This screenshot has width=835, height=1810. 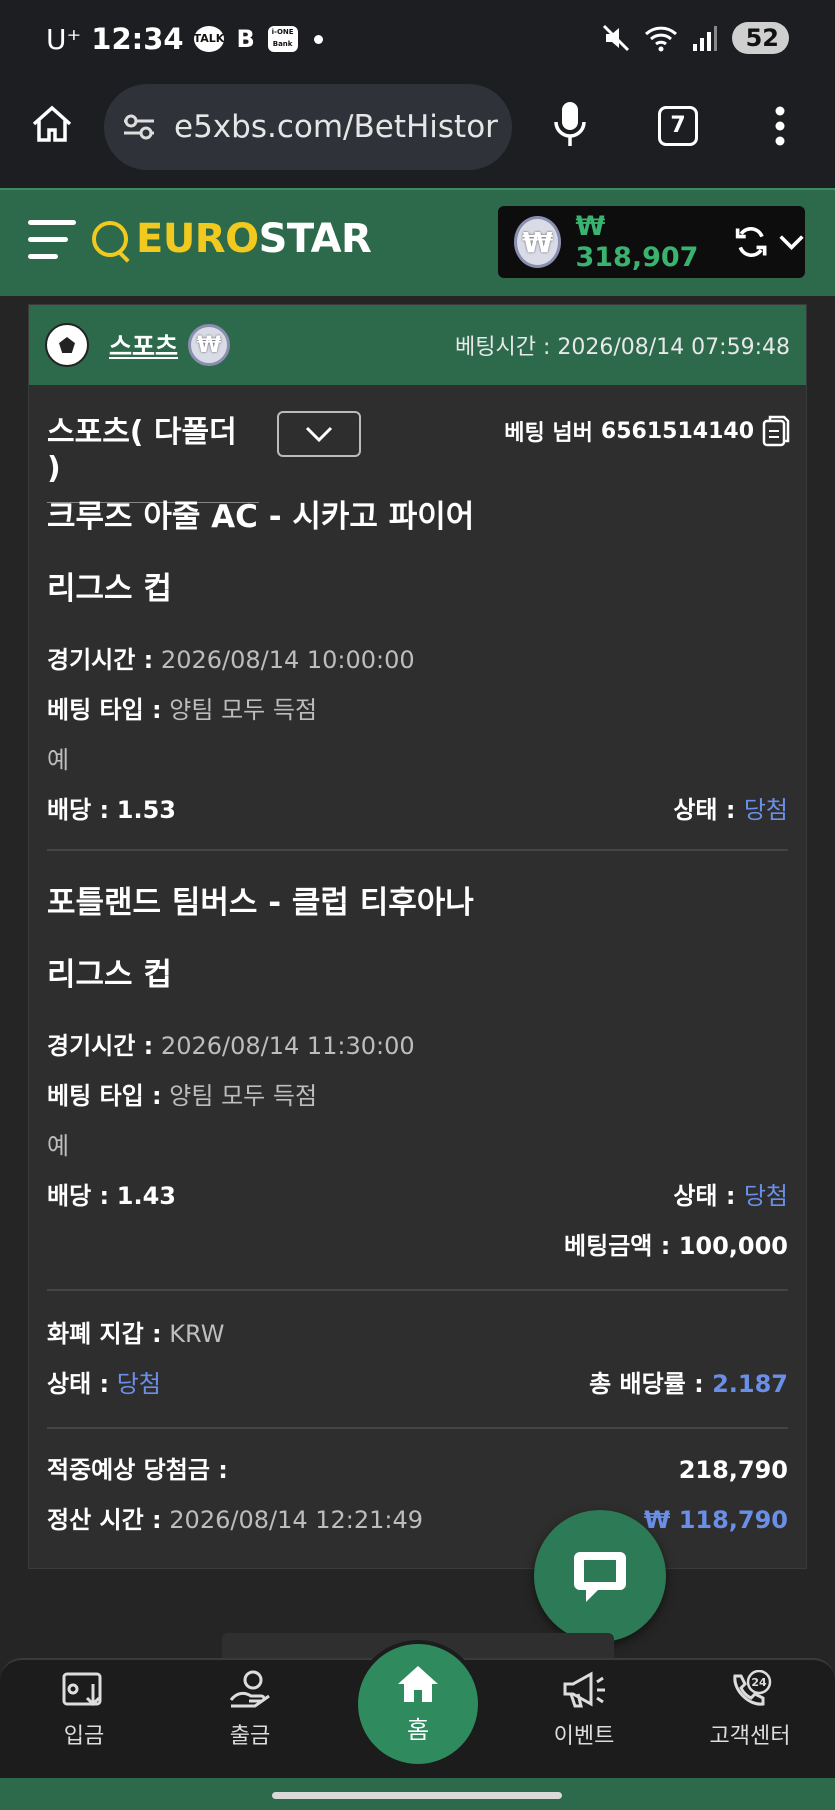 What do you see at coordinates (78, 1384) in the screenshot?
I see `summary-status-label: 상태 :` at bounding box center [78, 1384].